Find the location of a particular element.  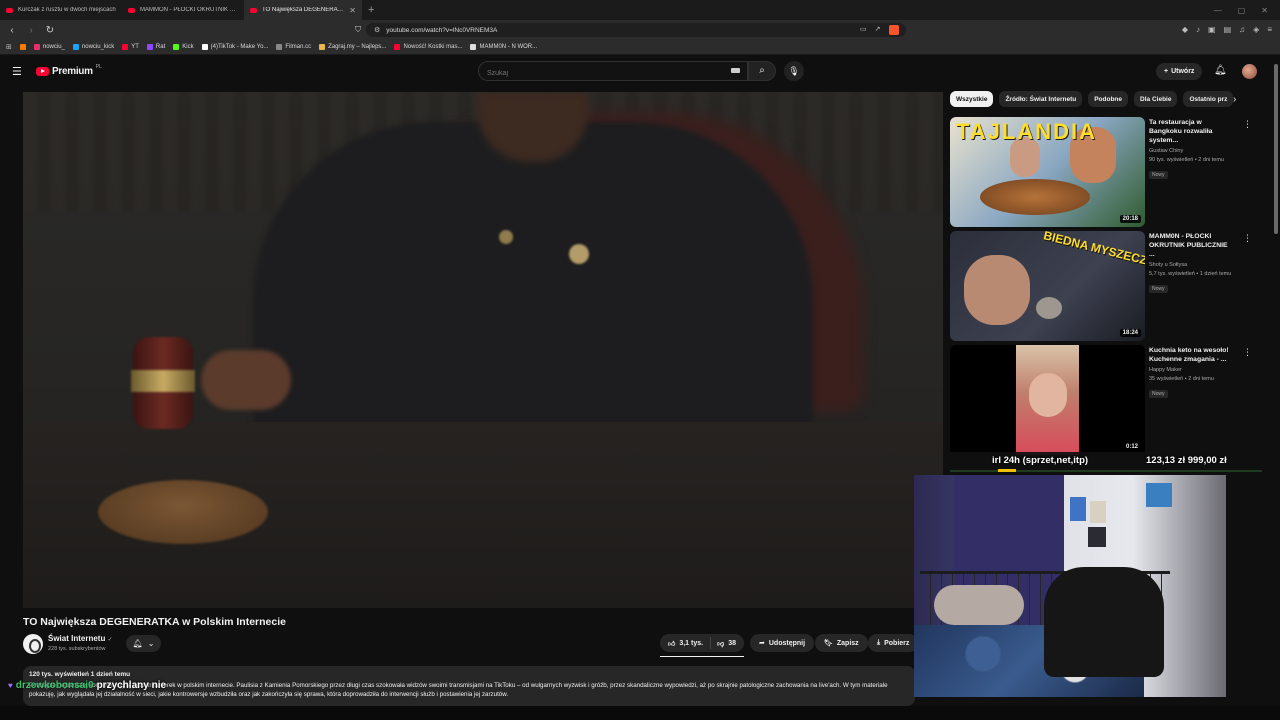

chevron-down-icon: ⌄ is located at coordinates (151, 643).